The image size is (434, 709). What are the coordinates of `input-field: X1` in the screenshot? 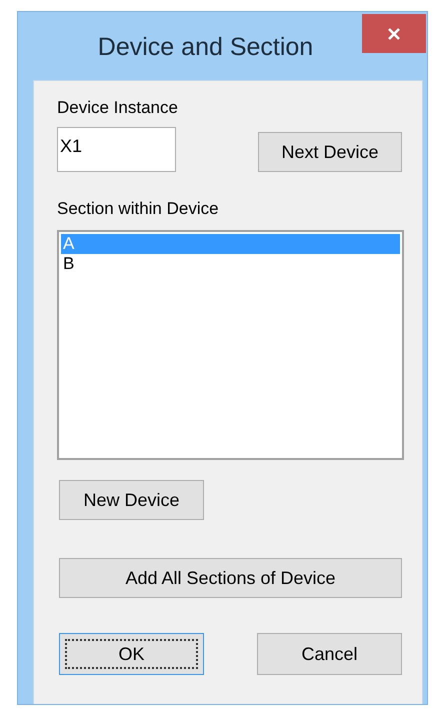 It's located at (116, 149).